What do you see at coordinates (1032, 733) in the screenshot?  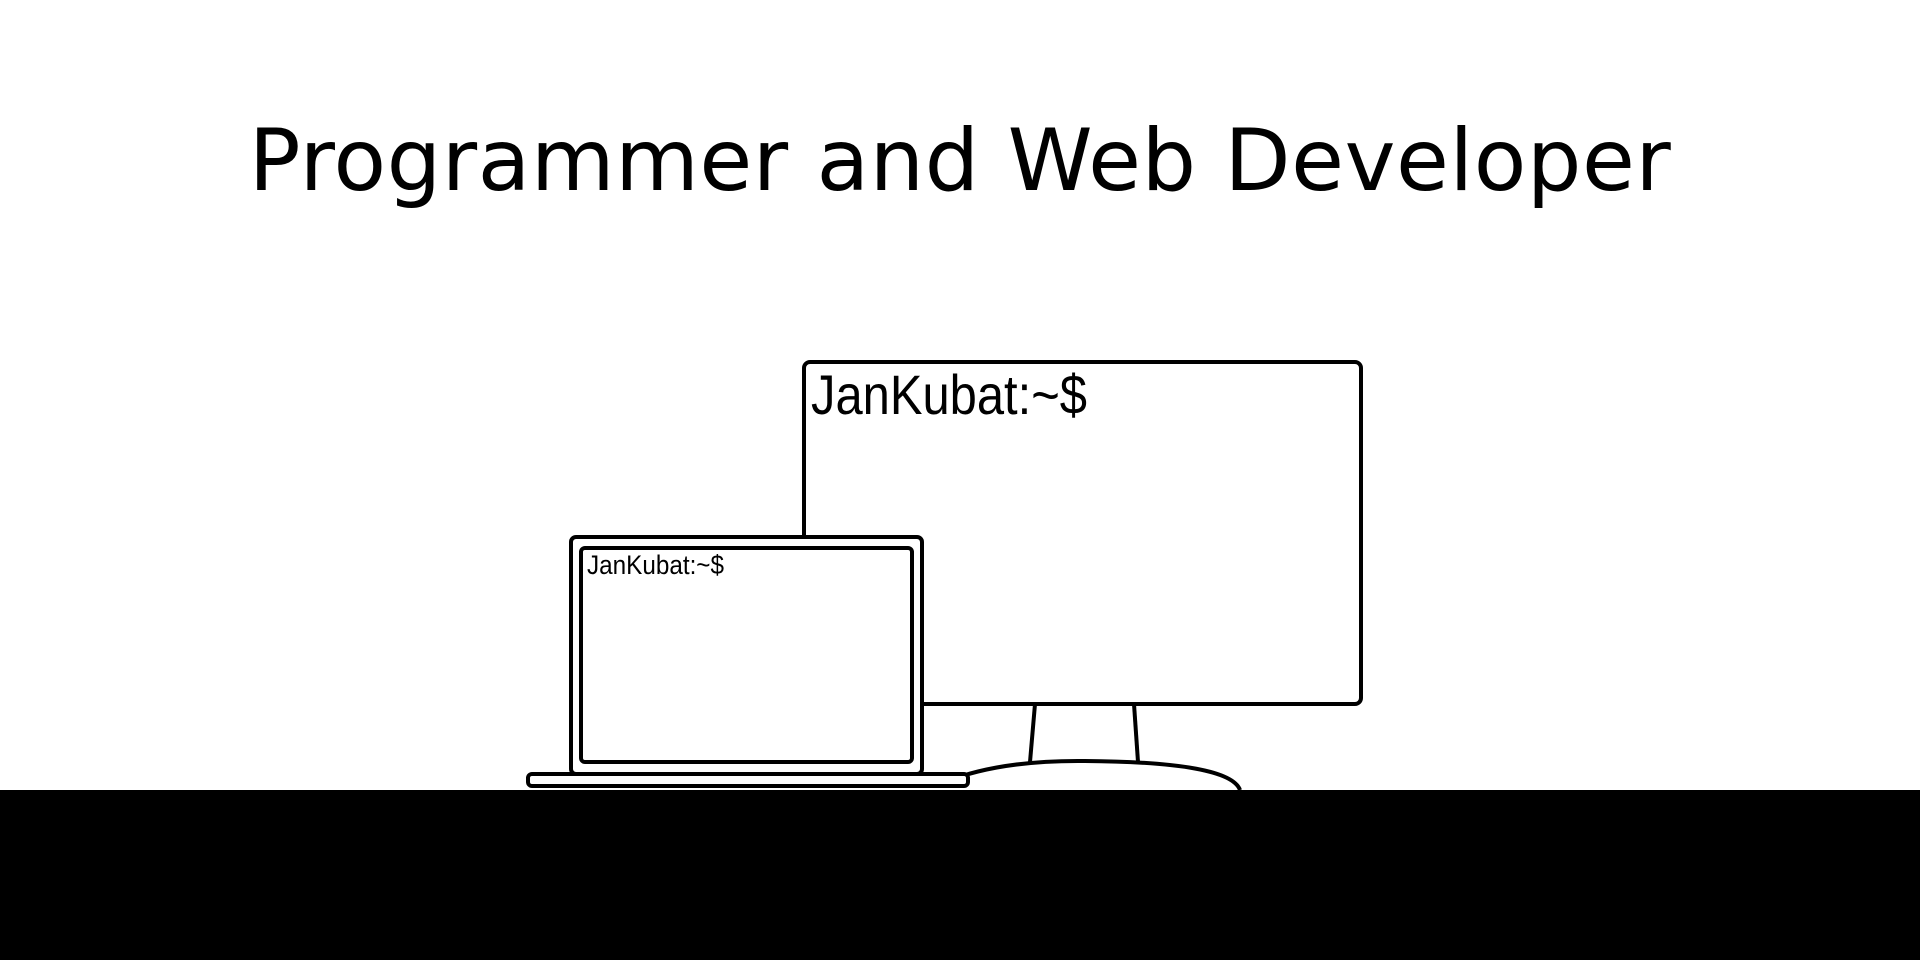 I see `monitor-stand-left` at bounding box center [1032, 733].